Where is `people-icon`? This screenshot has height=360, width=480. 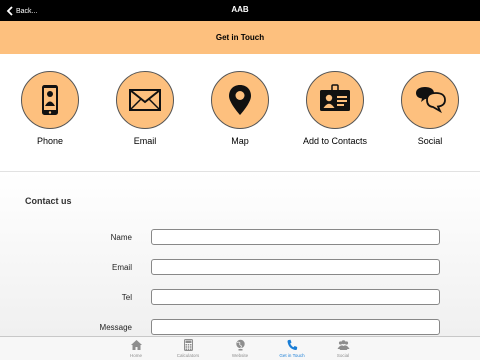
people-icon is located at coordinates (343, 345).